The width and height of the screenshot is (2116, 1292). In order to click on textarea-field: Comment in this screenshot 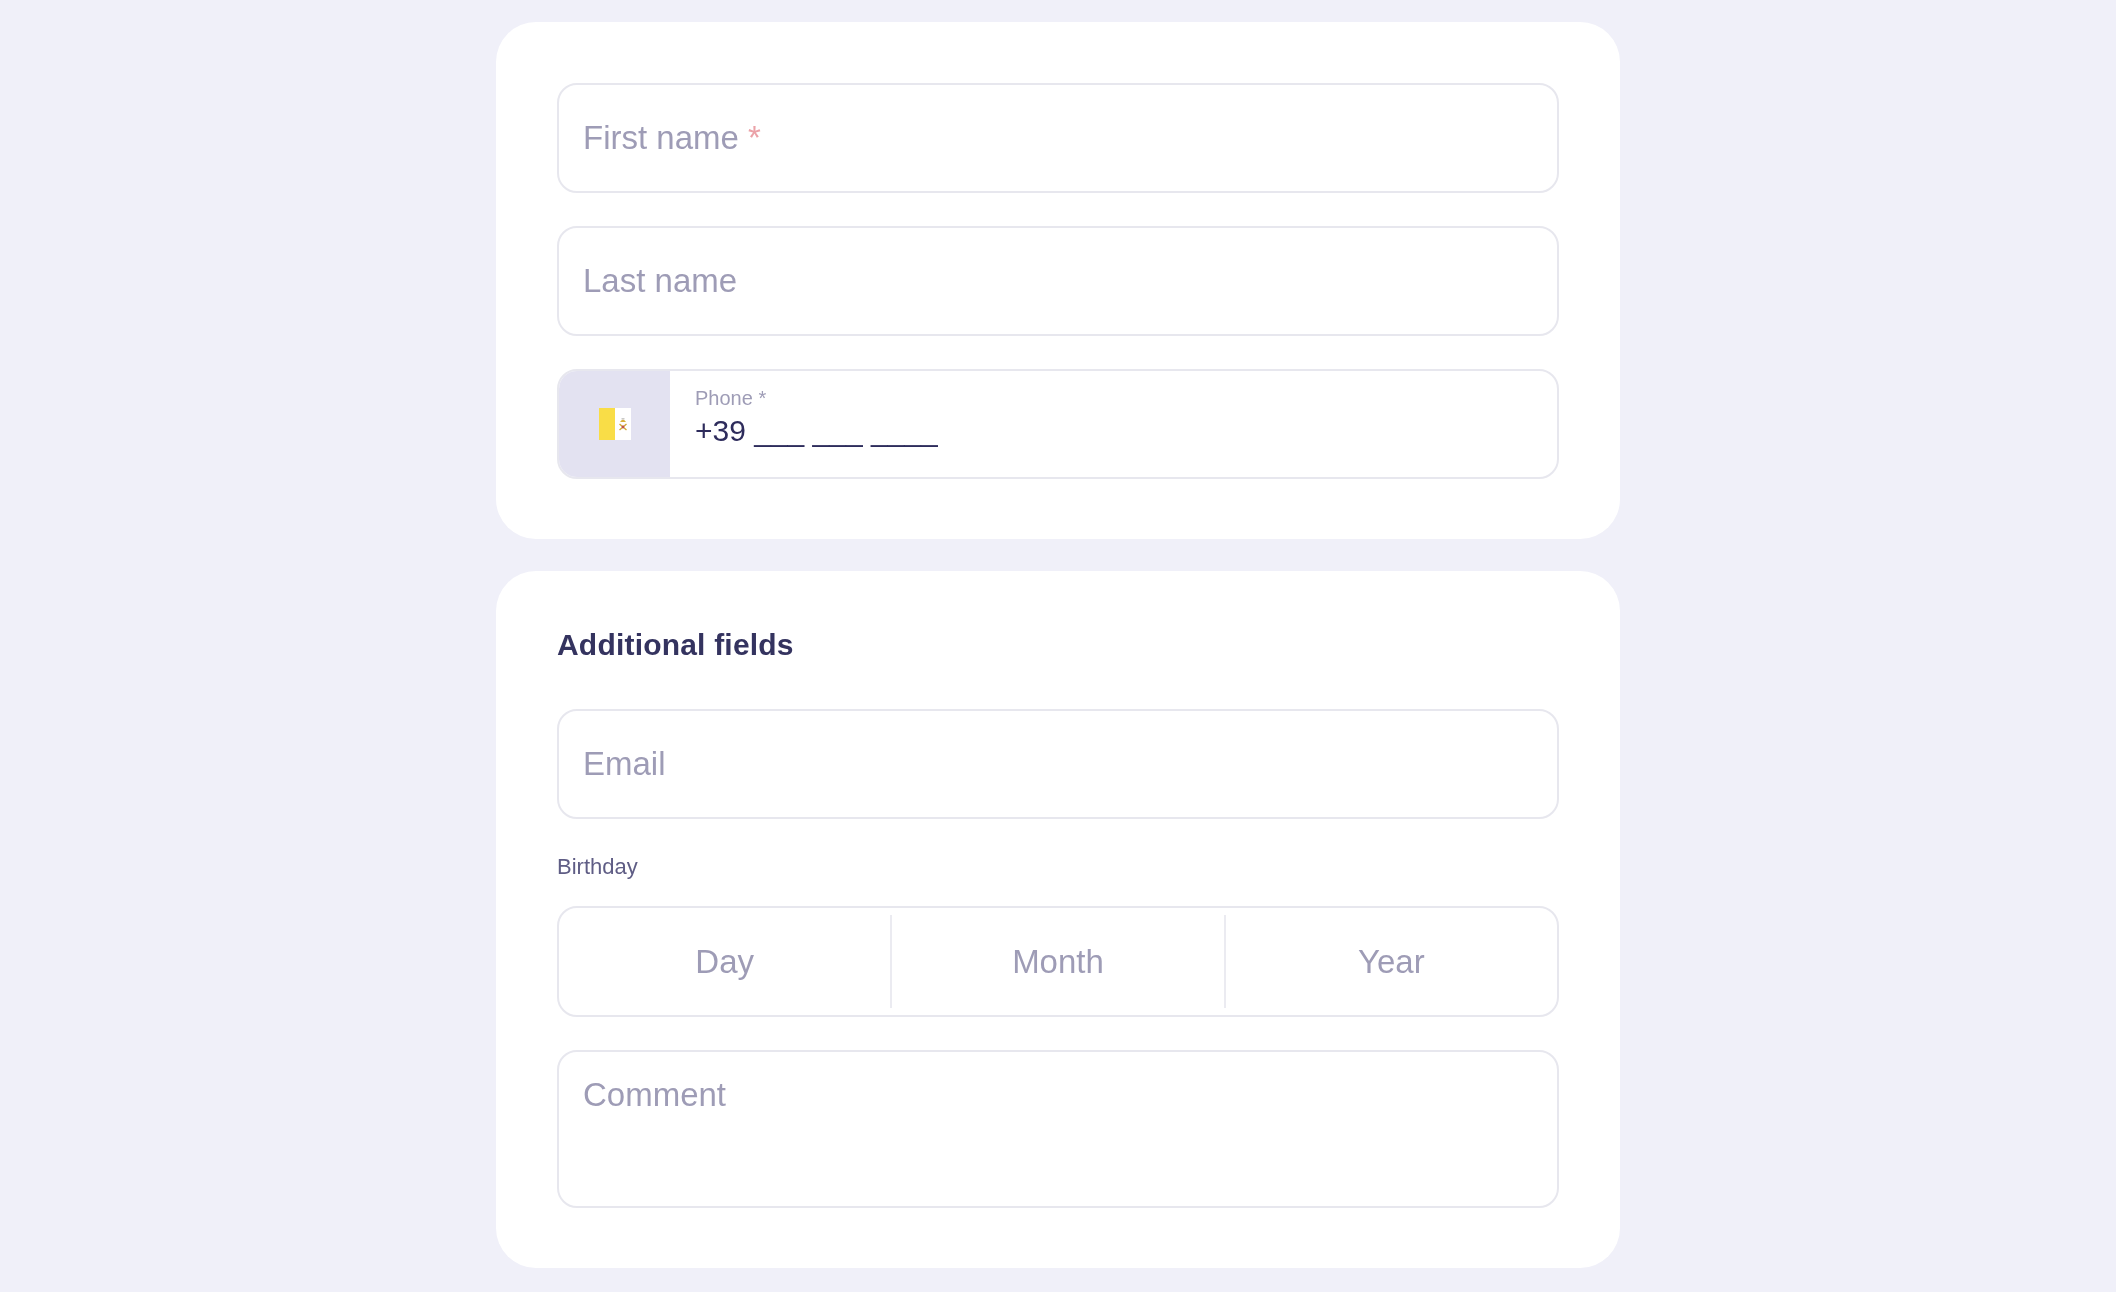, I will do `click(1058, 1129)`.